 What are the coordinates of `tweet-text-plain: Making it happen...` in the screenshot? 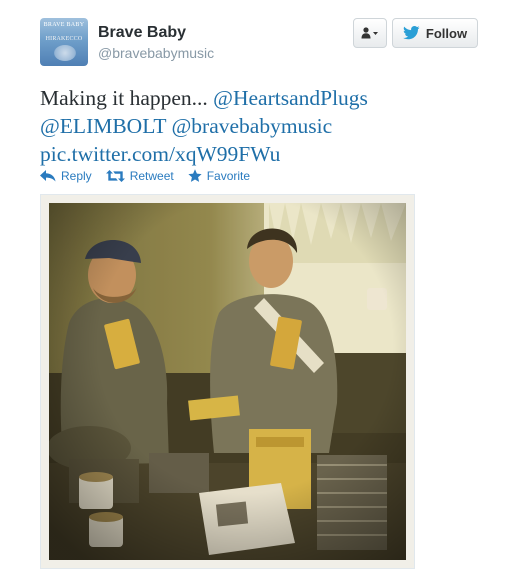 It's located at (127, 98).